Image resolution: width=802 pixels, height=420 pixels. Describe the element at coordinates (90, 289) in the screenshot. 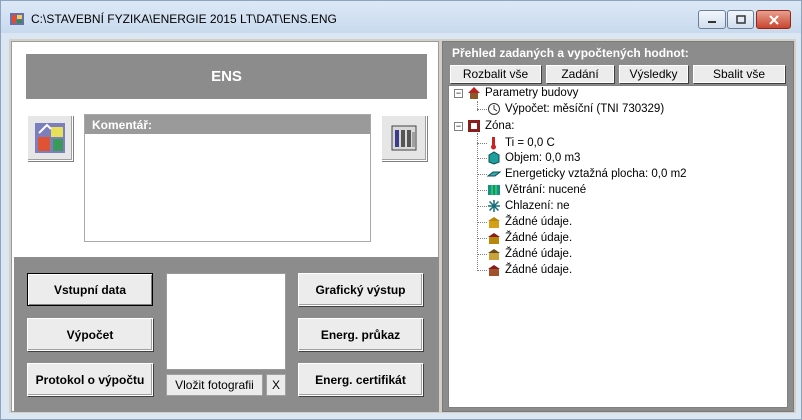

I see `input-data-button: Vstupní data` at that location.